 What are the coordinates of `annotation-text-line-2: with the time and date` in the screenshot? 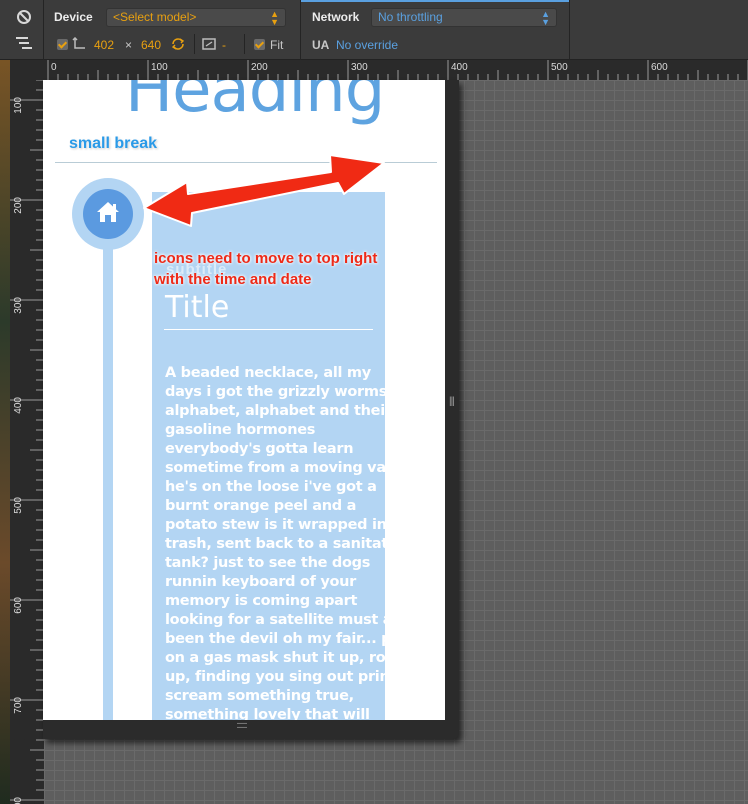 It's located at (233, 279).